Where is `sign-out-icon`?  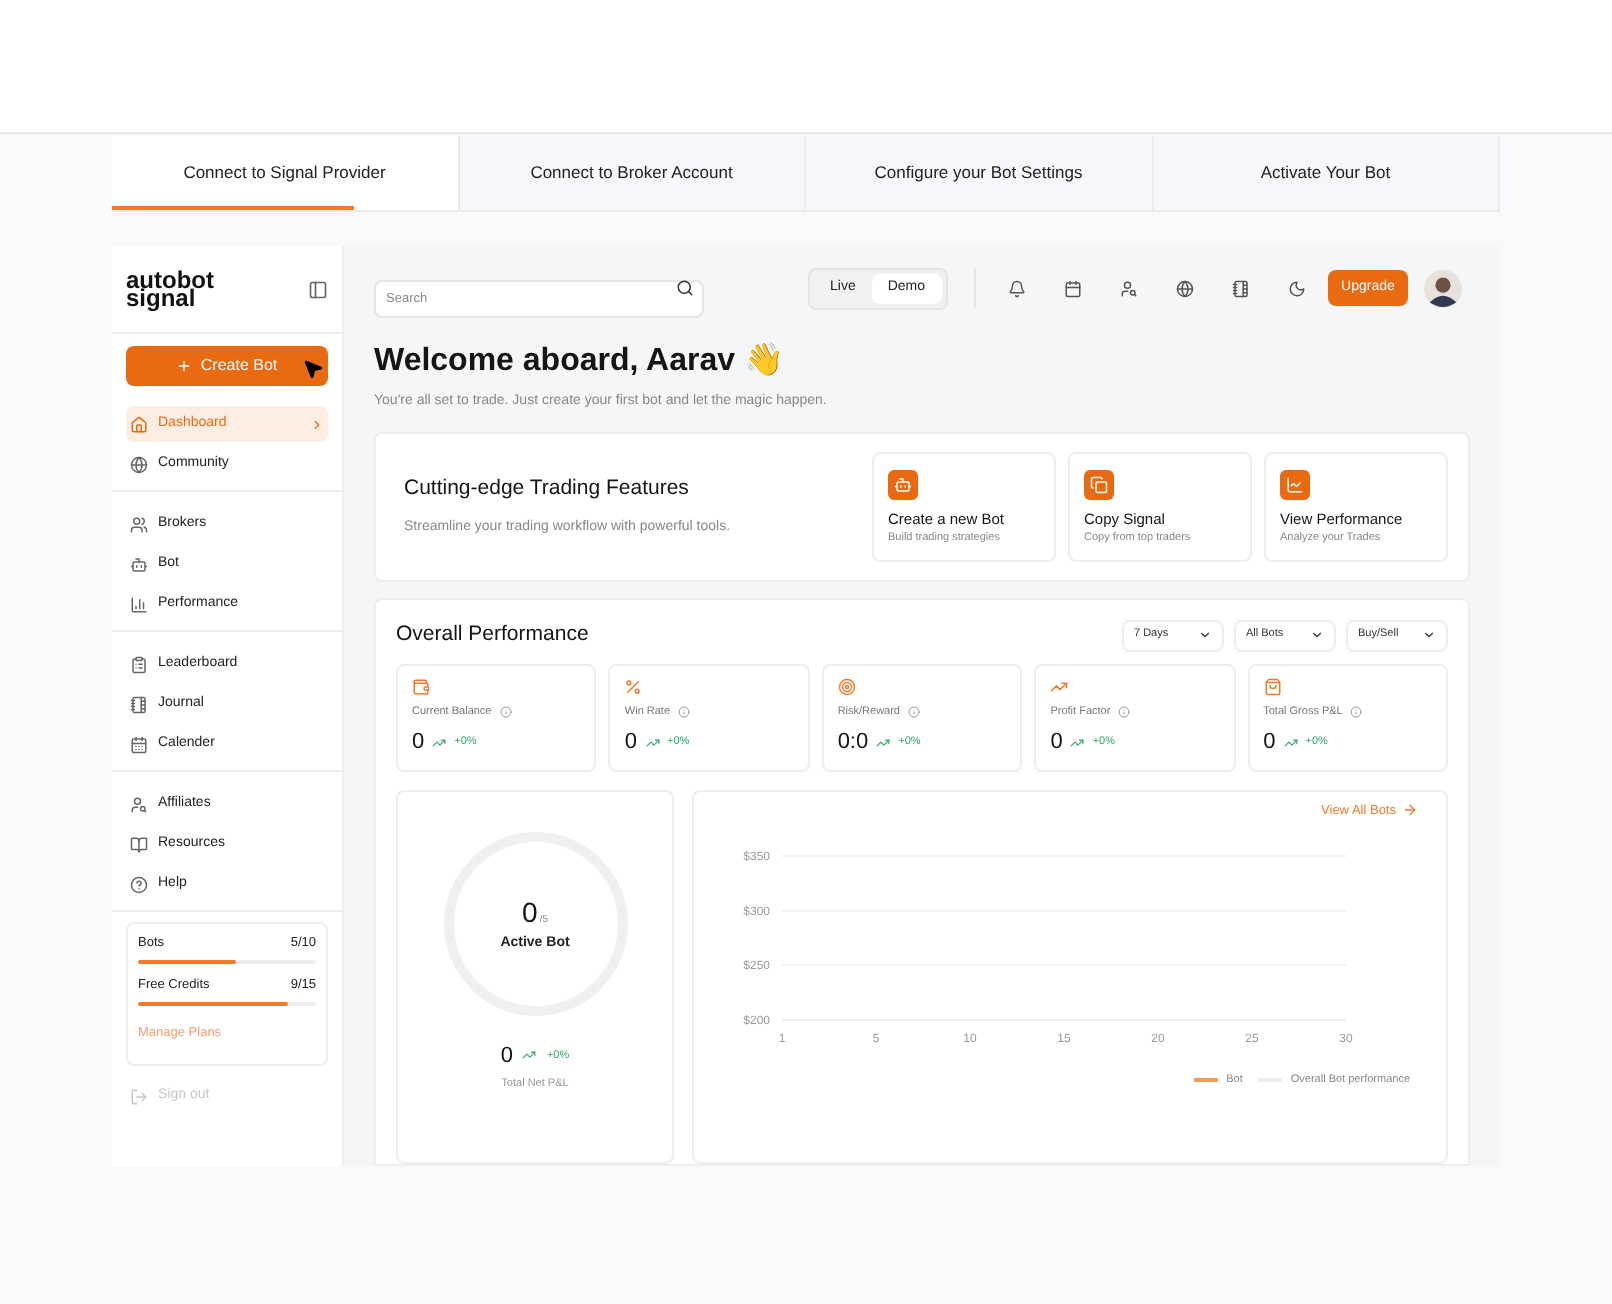 sign-out-icon is located at coordinates (139, 1097).